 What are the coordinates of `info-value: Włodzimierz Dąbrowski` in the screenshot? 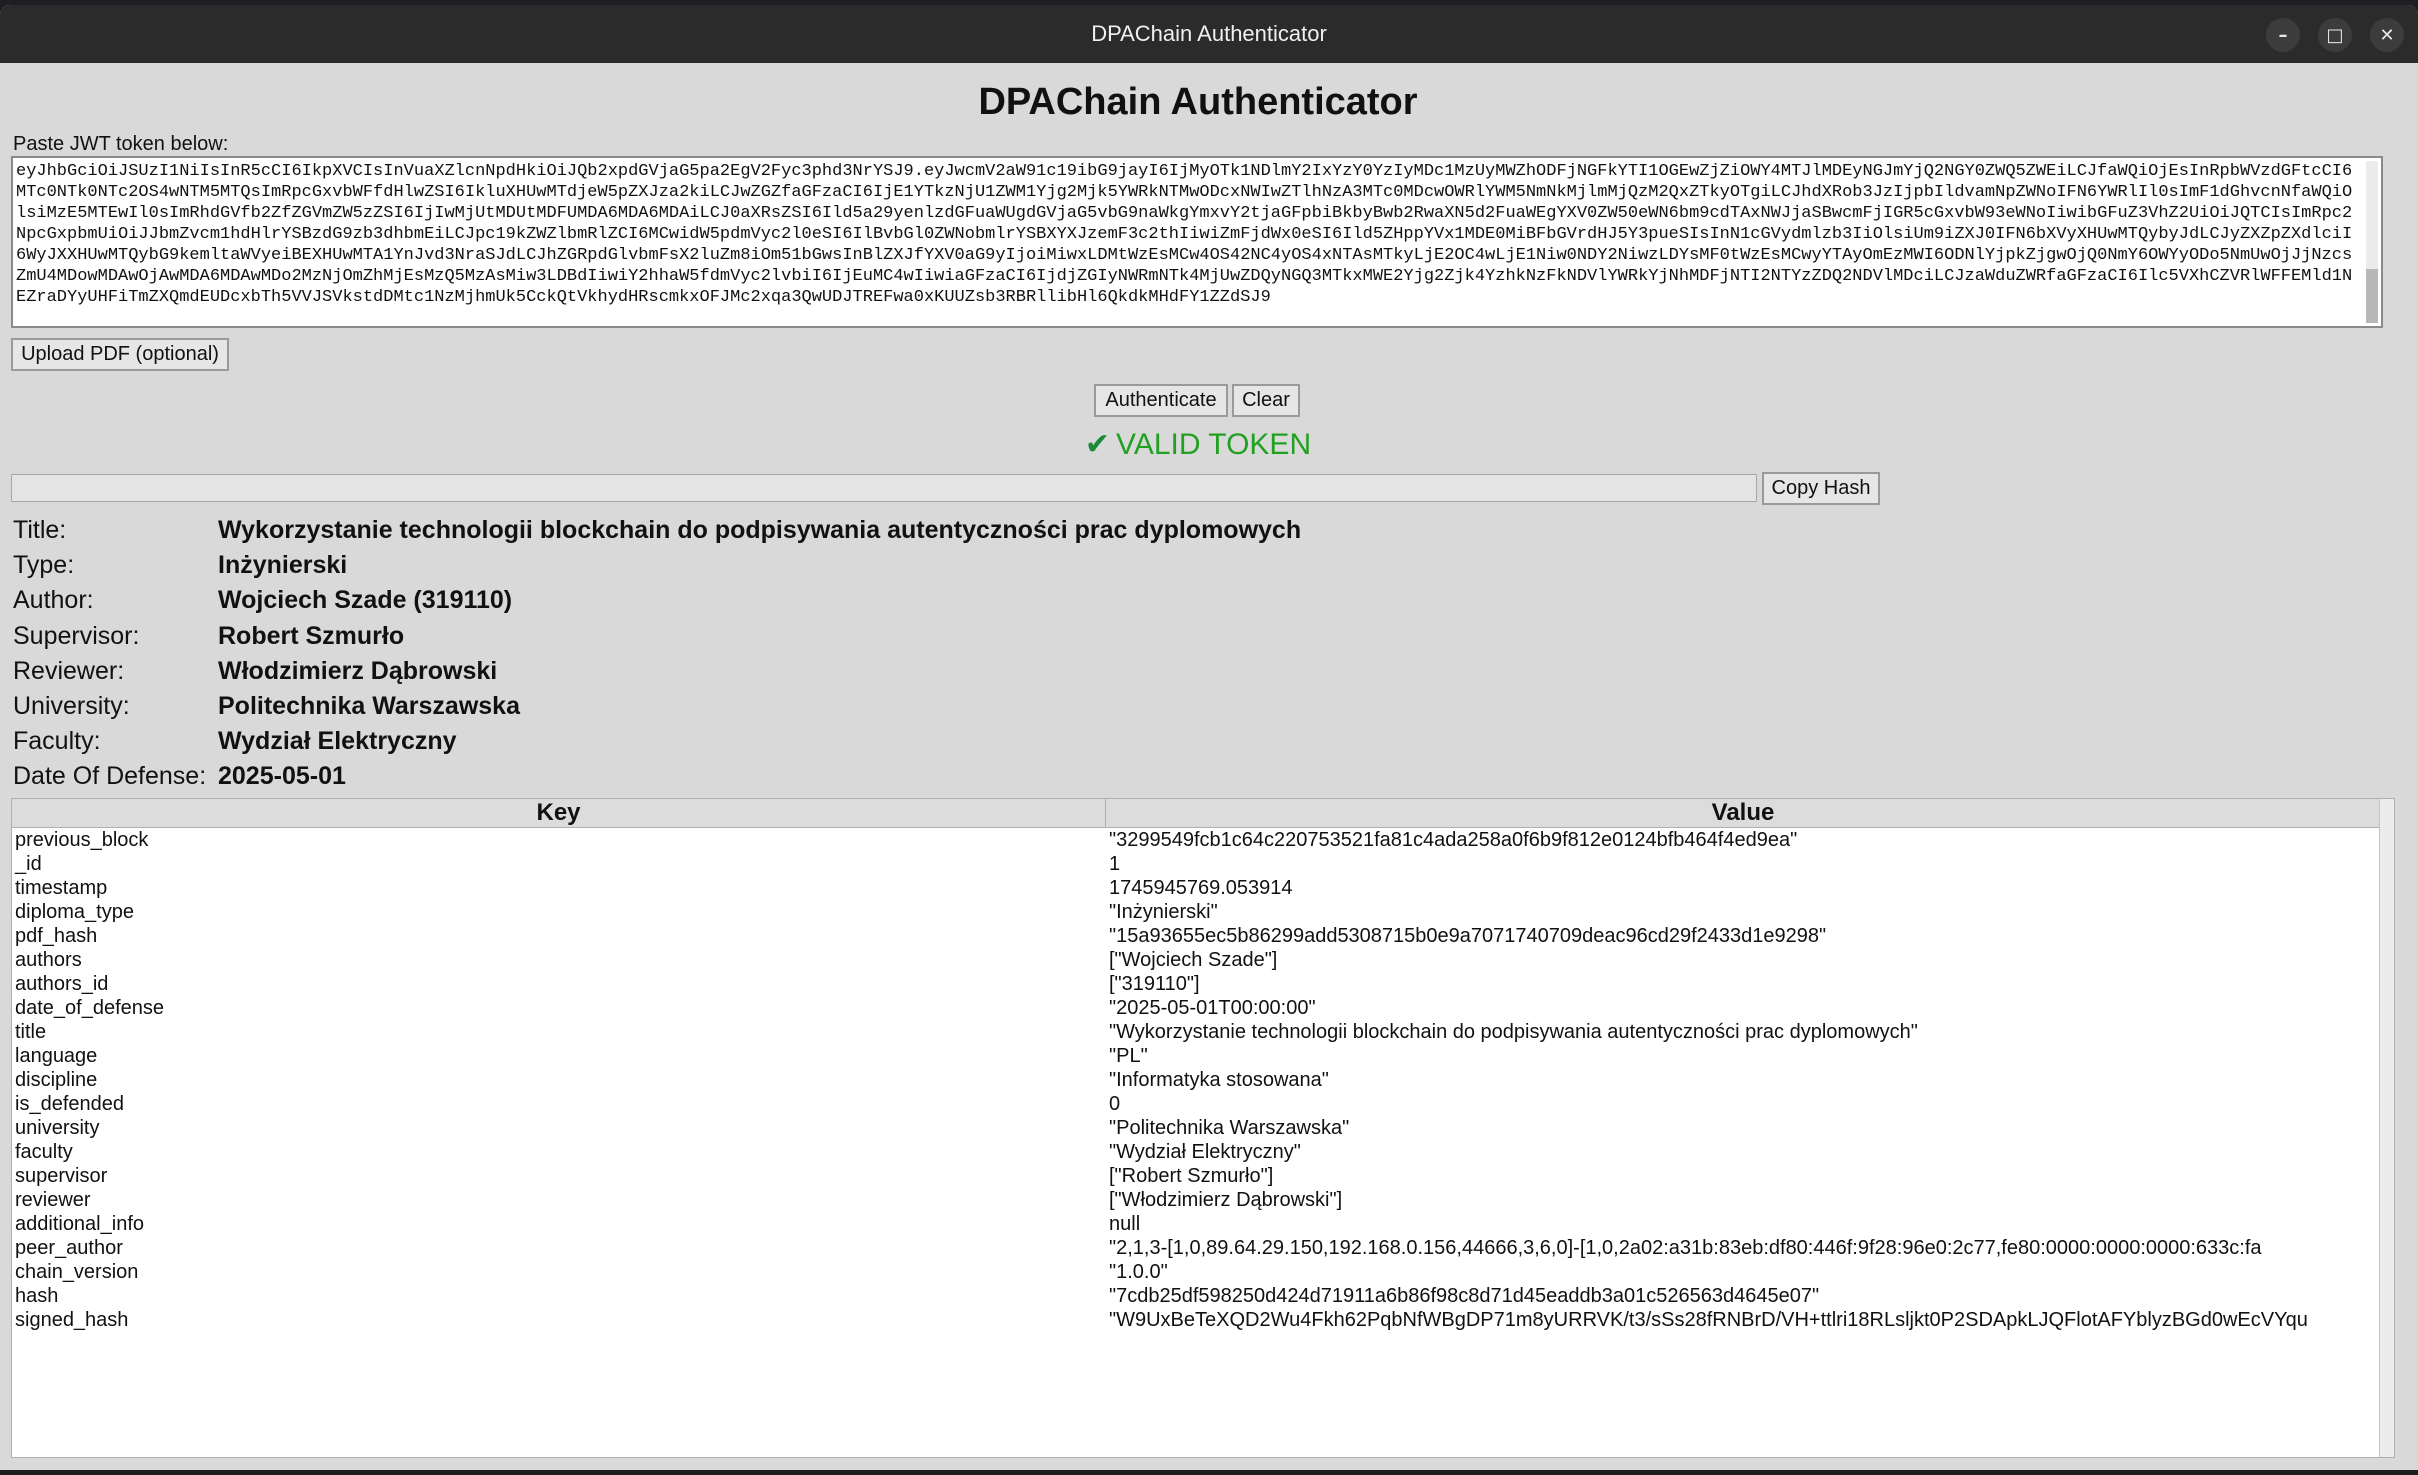 It's located at (358, 670).